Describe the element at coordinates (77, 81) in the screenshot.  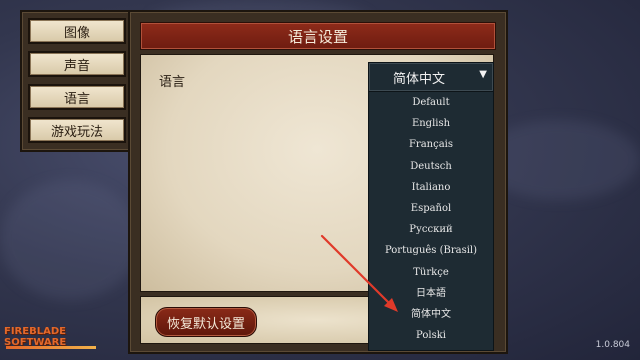
I see `settings-tabs: 图像 声音 语言 游戏玩法` at that location.